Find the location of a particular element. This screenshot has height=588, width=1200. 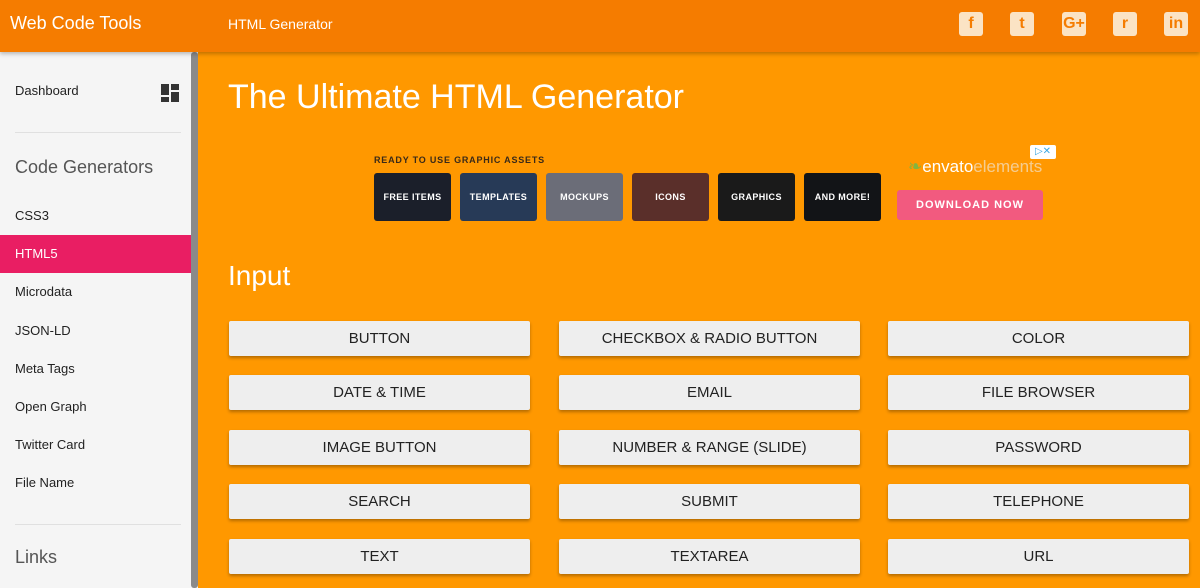

sidebar-item-open-graph: Open Graph is located at coordinates (95, 407).